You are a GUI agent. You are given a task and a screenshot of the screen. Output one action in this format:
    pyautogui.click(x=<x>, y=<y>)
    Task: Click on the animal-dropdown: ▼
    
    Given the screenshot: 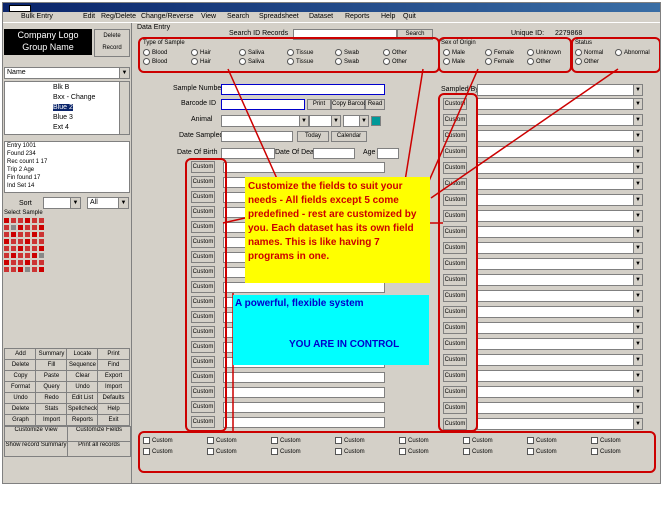 What is the action you would take?
    pyautogui.click(x=265, y=121)
    